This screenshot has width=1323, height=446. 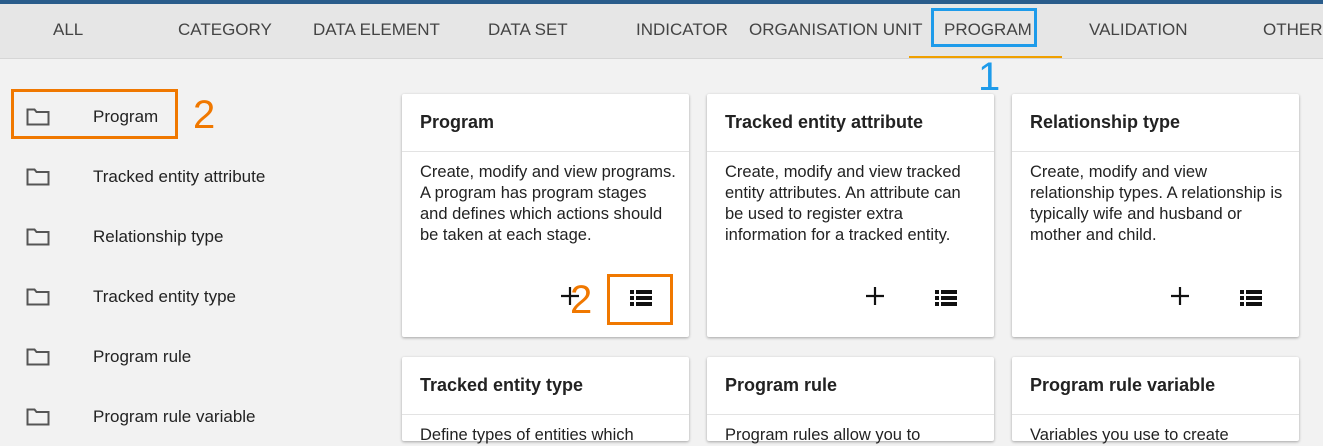 What do you see at coordinates (1129, 435) in the screenshot?
I see `card-description: Variables you use to create` at bounding box center [1129, 435].